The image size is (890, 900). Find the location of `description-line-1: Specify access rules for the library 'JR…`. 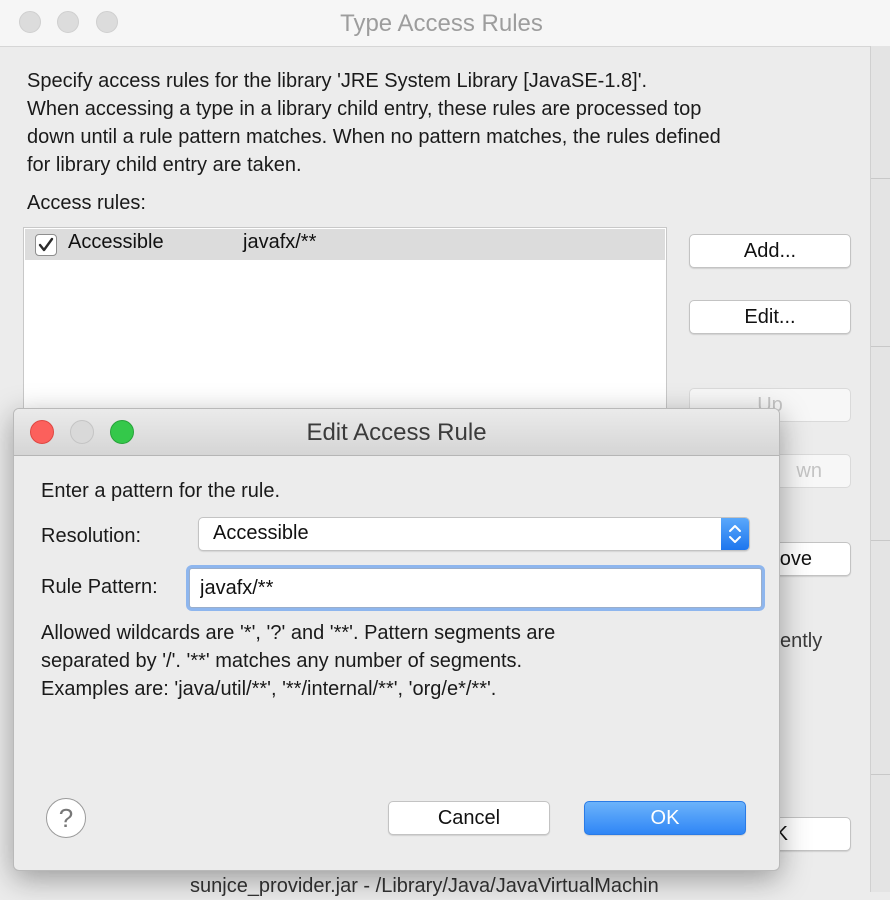

description-line-1: Specify access rules for the library 'JR… is located at coordinates (337, 81).